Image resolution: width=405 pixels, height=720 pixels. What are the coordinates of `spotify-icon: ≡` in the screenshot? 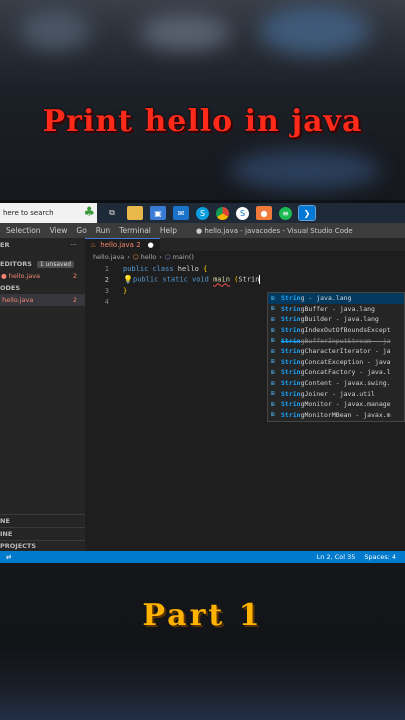 It's located at (285, 213).